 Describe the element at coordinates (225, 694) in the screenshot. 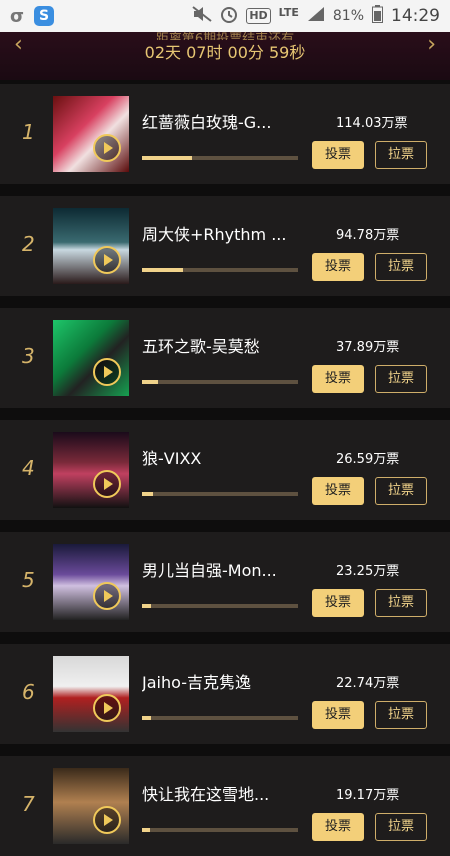

I see `ranking-row: 6 Jaiho-吉克隽逸 22.74万票 投票 拉票` at that location.